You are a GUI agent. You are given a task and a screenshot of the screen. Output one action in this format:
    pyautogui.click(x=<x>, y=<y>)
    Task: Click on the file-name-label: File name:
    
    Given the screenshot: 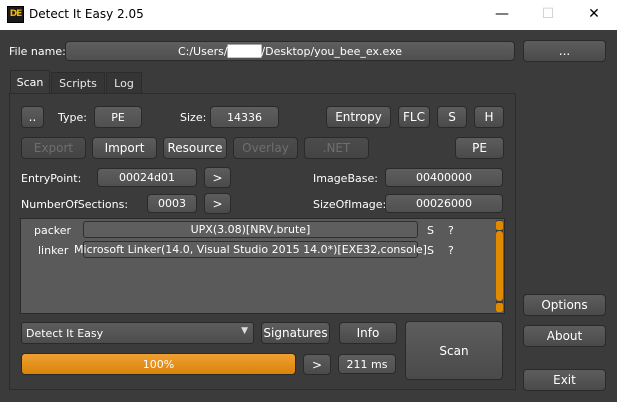 What is the action you would take?
    pyautogui.click(x=37, y=51)
    